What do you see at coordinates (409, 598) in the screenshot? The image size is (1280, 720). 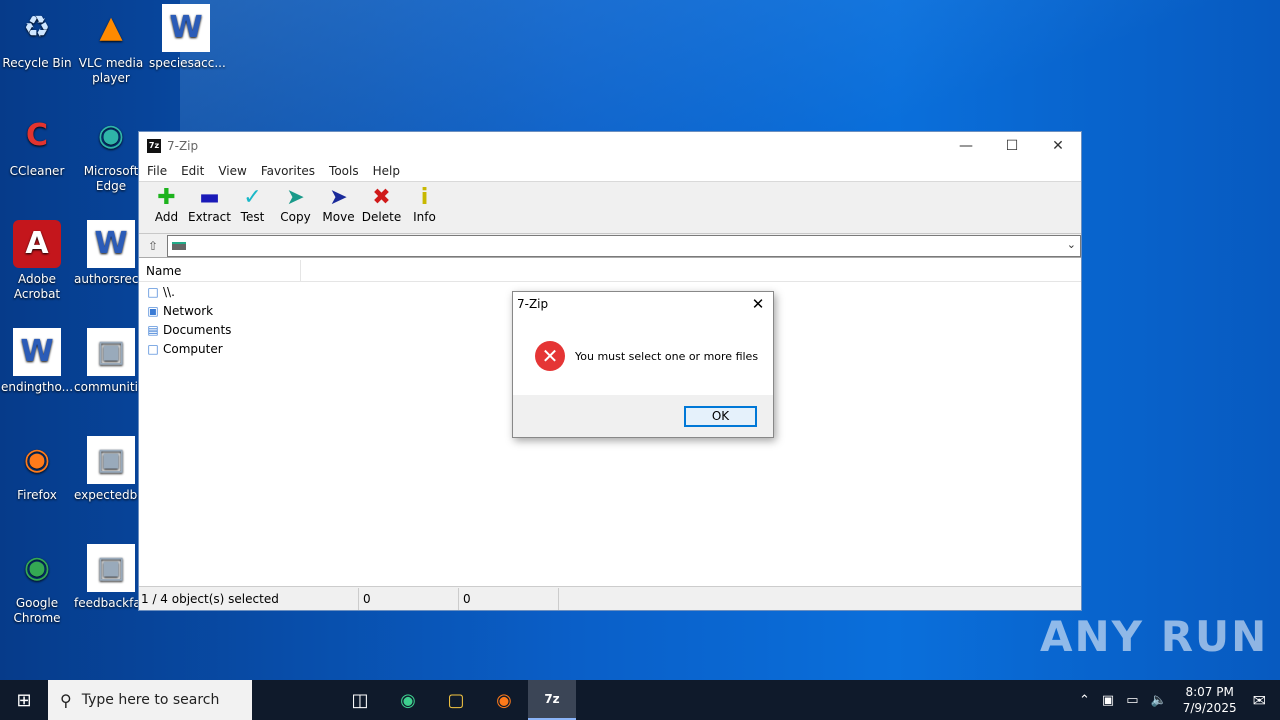 I see `status-size: 0` at bounding box center [409, 598].